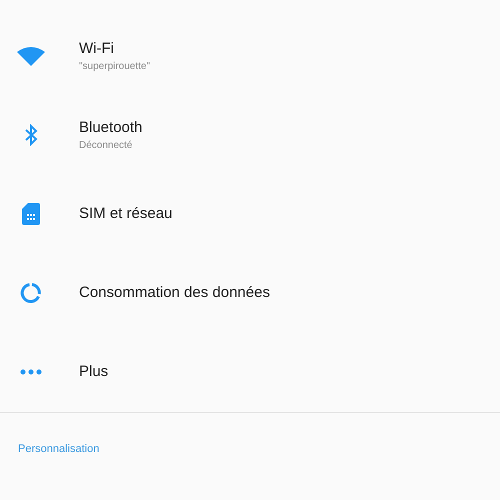 This screenshot has width=500, height=500. I want to click on wifi-icon, so click(31, 56).